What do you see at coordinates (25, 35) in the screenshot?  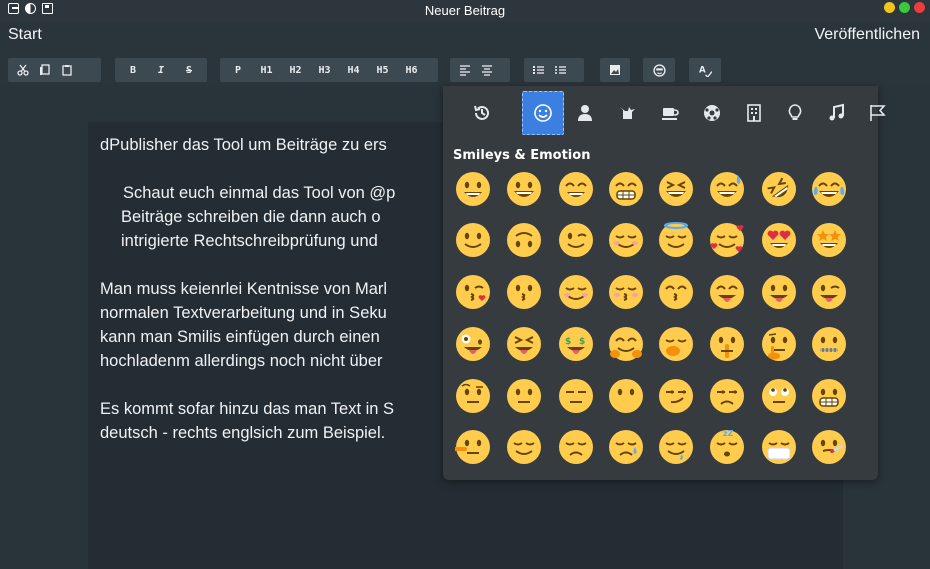 I see `start-menu: Start` at bounding box center [25, 35].